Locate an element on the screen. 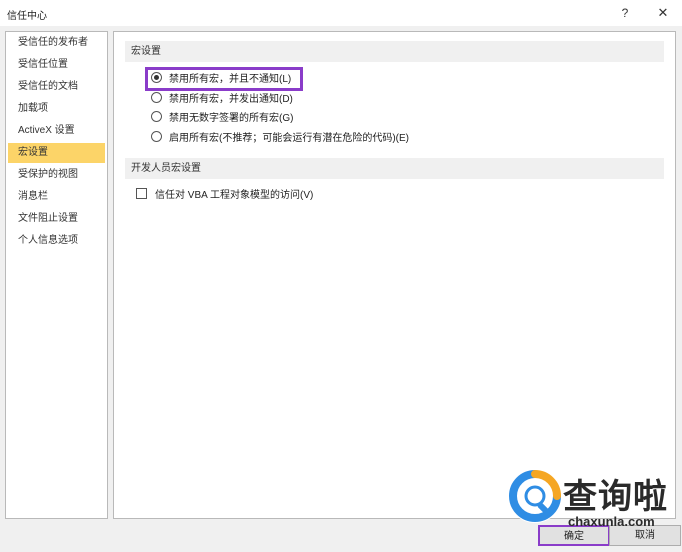  option-label: 禁用所有宏，并发出通知(D) is located at coordinates (231, 99).